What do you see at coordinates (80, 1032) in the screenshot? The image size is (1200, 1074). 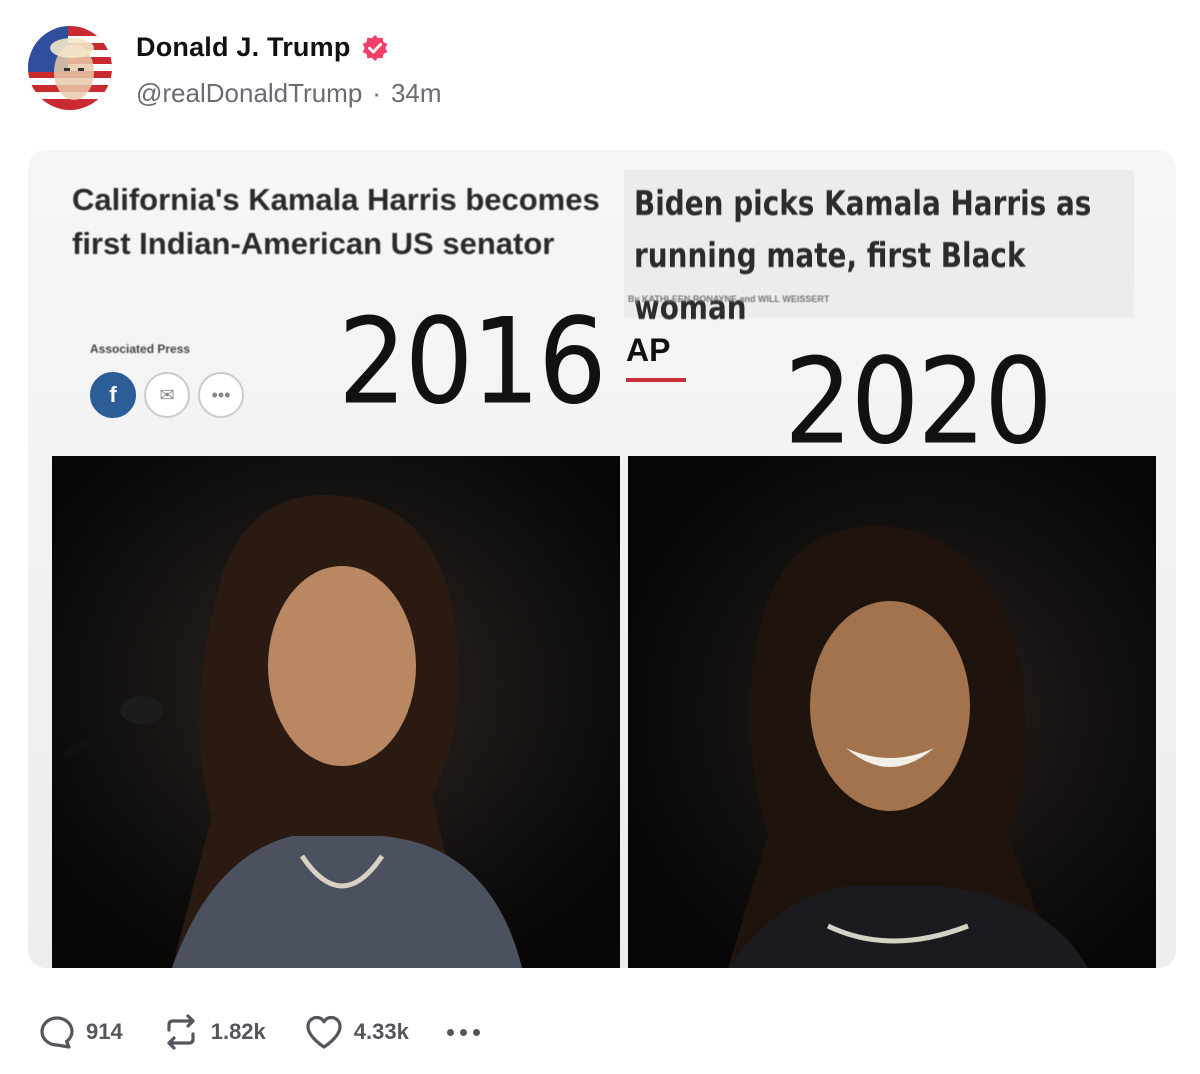 I see `reply-button: 914` at bounding box center [80, 1032].